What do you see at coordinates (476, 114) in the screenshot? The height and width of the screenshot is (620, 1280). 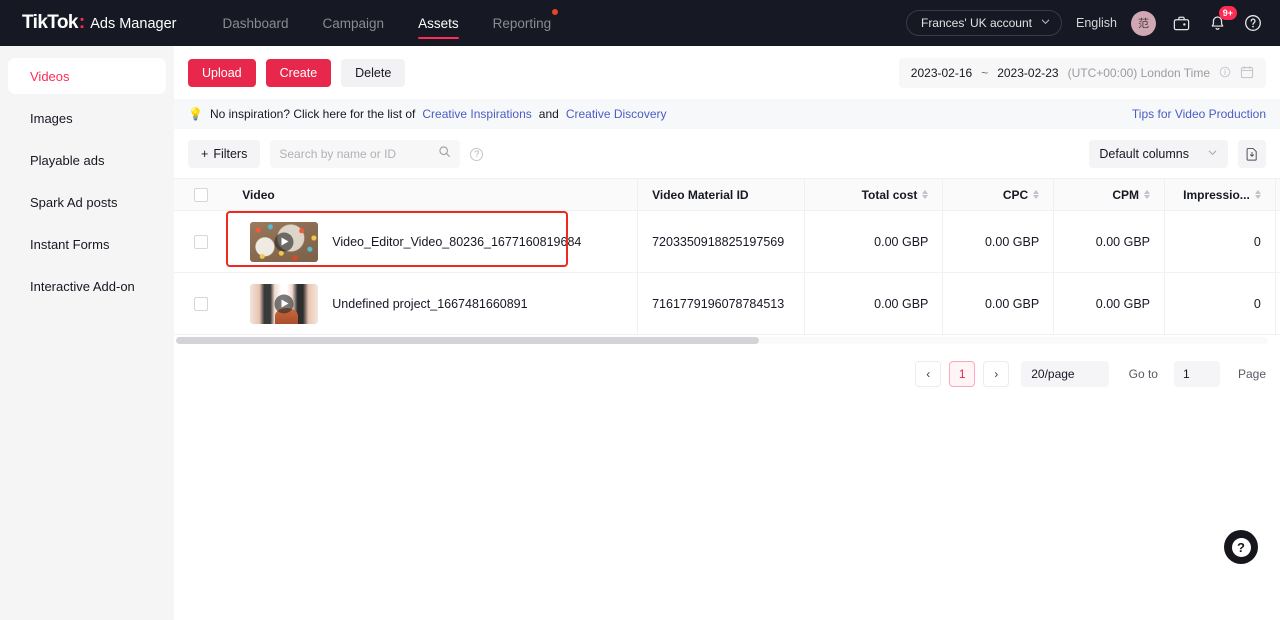 I see `creative-inspirations-link: Creative Inspirations` at bounding box center [476, 114].